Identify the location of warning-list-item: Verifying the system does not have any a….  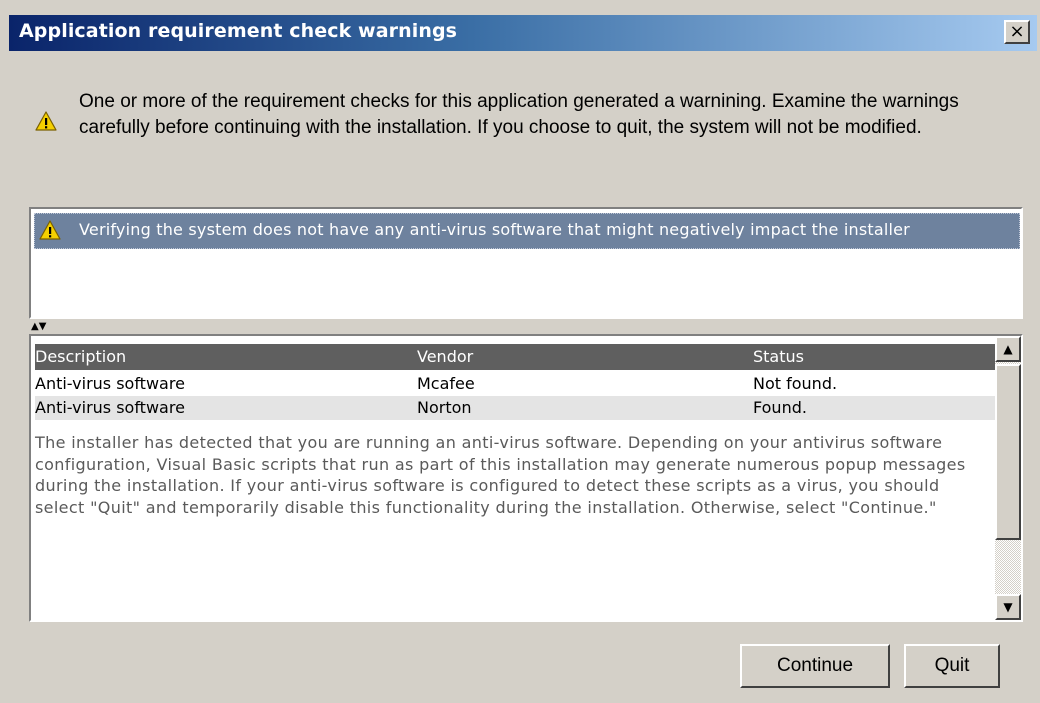
(527, 231).